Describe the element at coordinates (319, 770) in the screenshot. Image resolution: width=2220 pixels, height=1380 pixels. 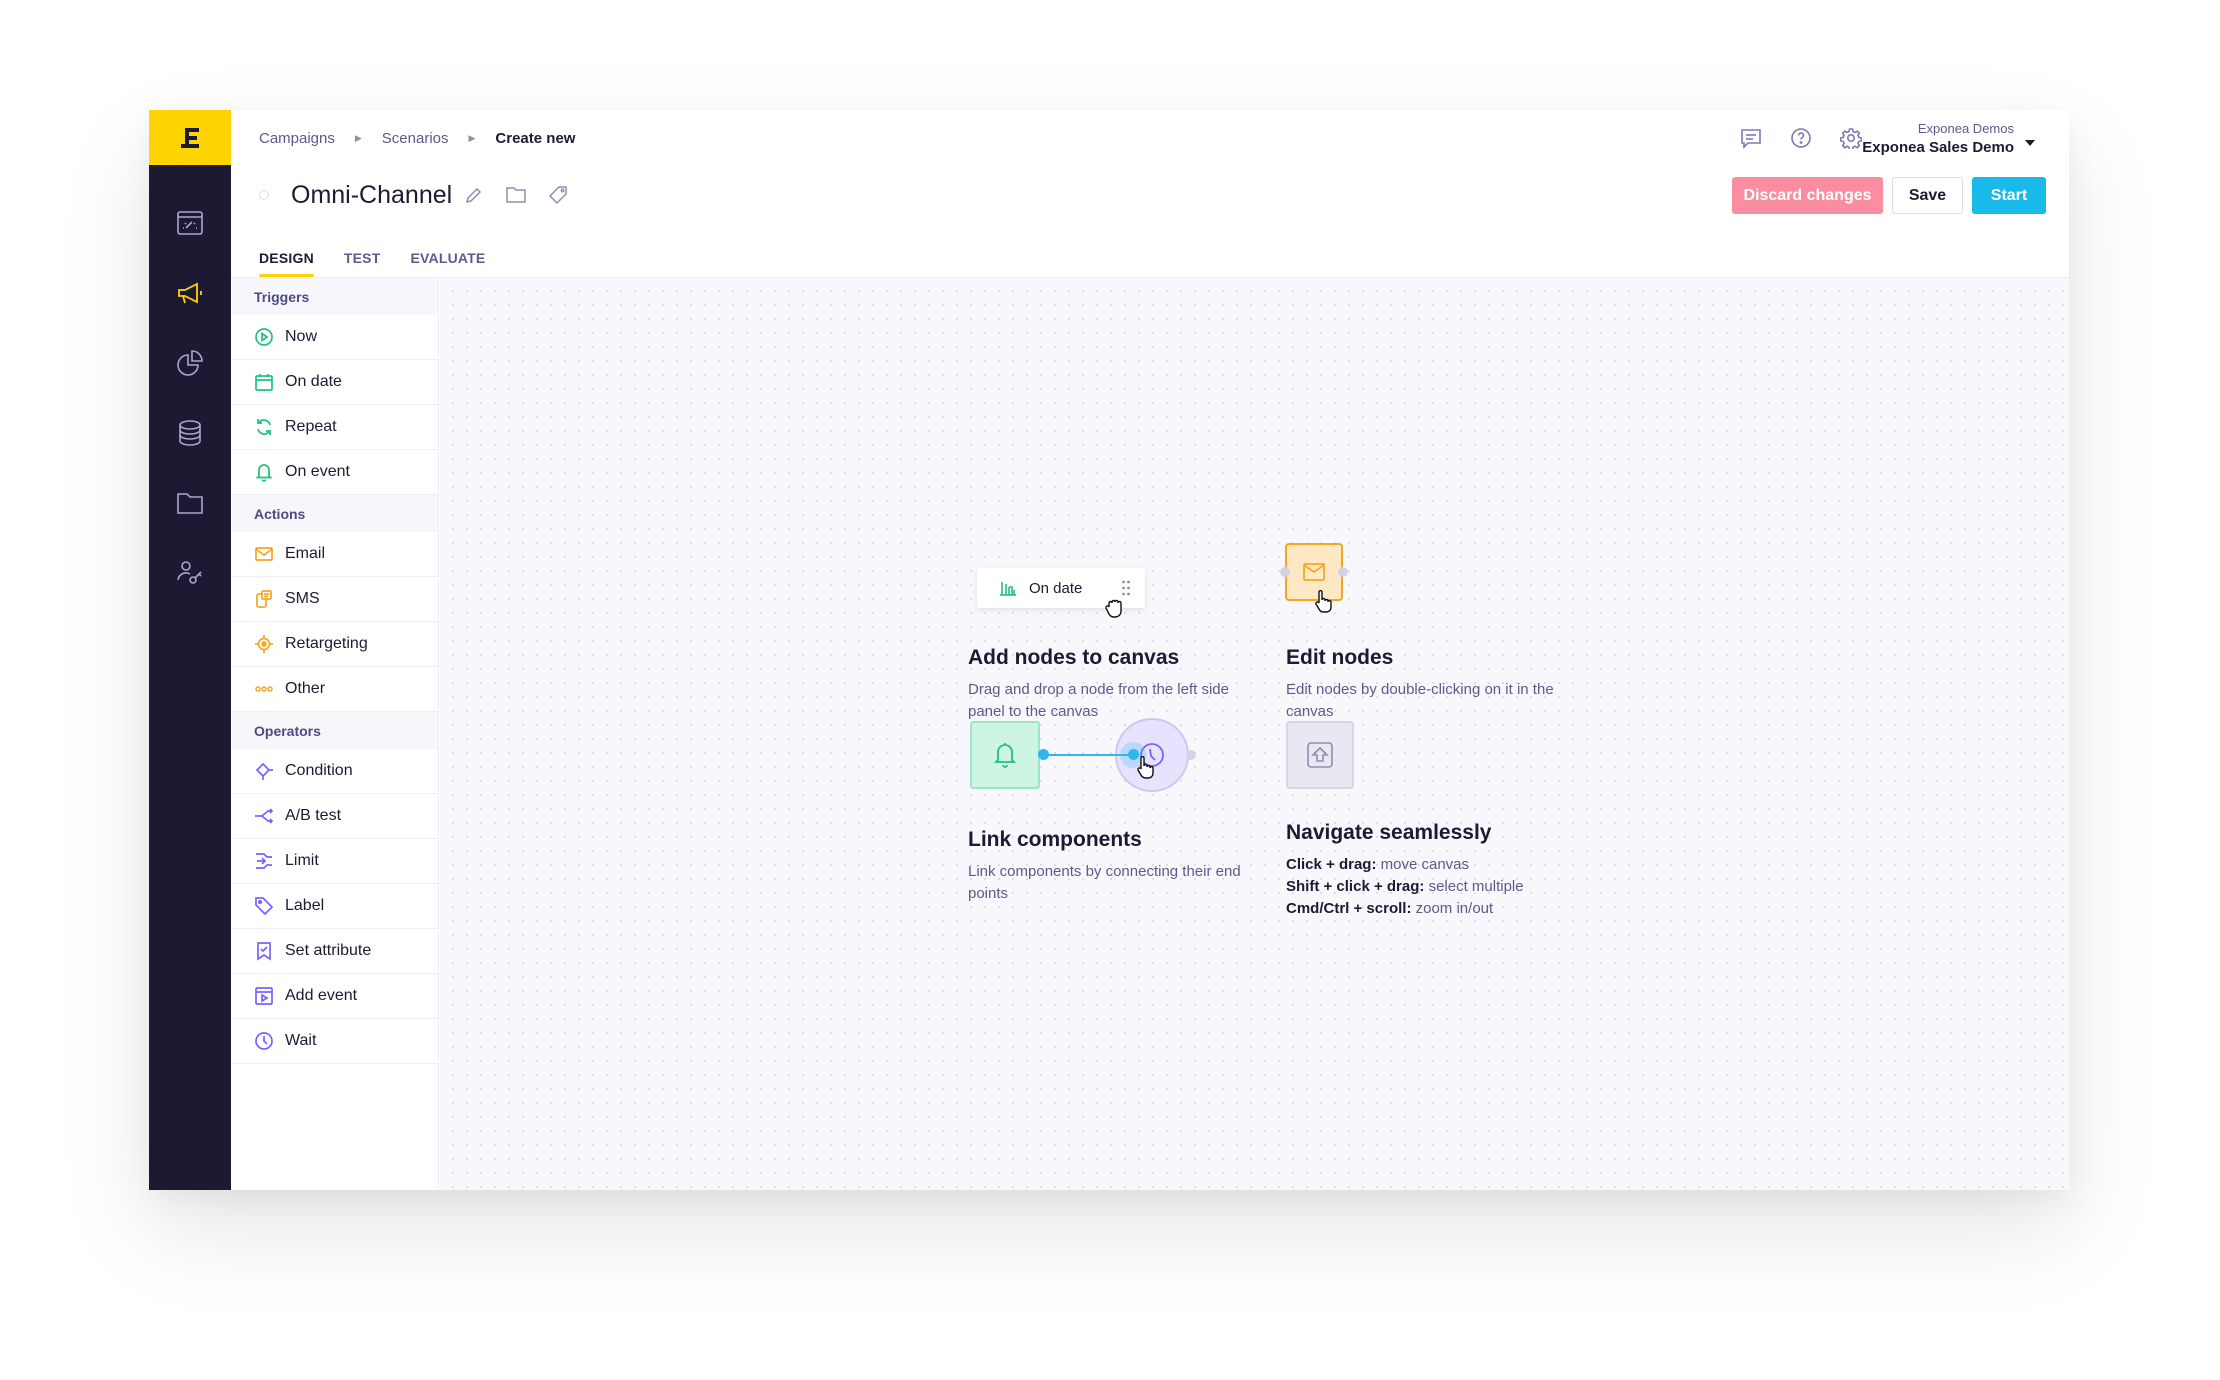
I see `node-item-label: Condition` at that location.